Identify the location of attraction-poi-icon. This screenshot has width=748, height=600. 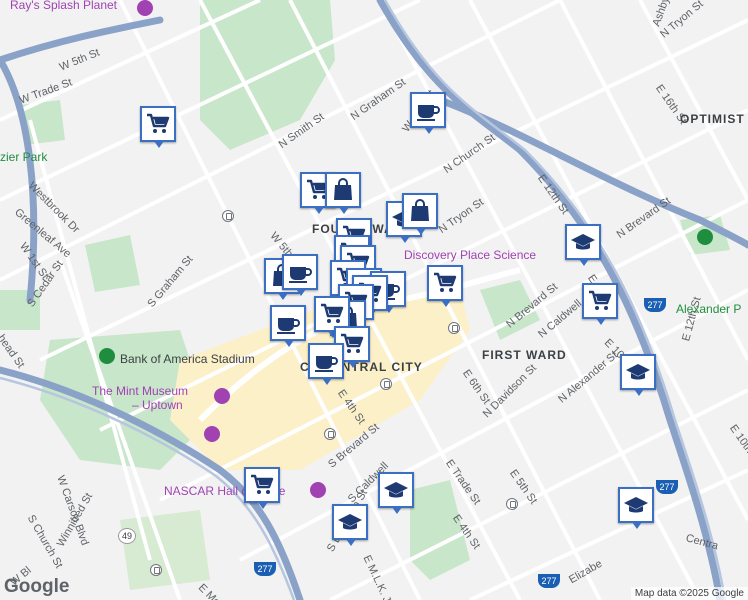
(145, 8).